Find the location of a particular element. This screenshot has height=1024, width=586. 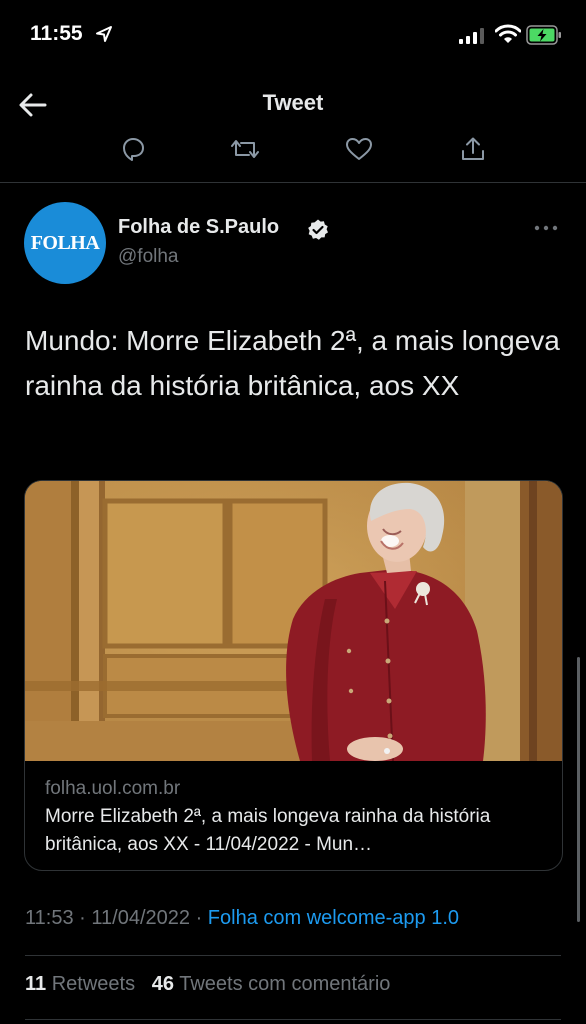

retweets-label: Retweets is located at coordinates (93, 984).